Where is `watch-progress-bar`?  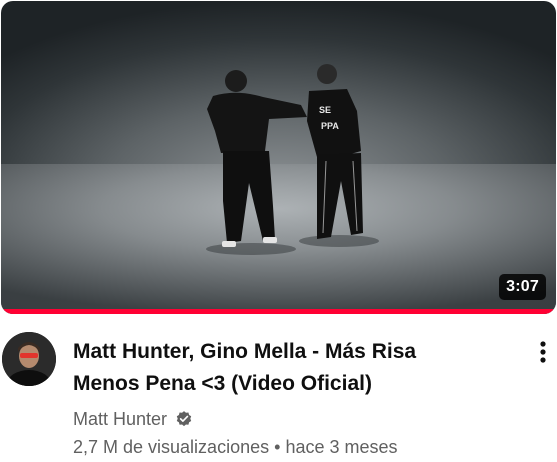
watch-progress-bar is located at coordinates (278, 311).